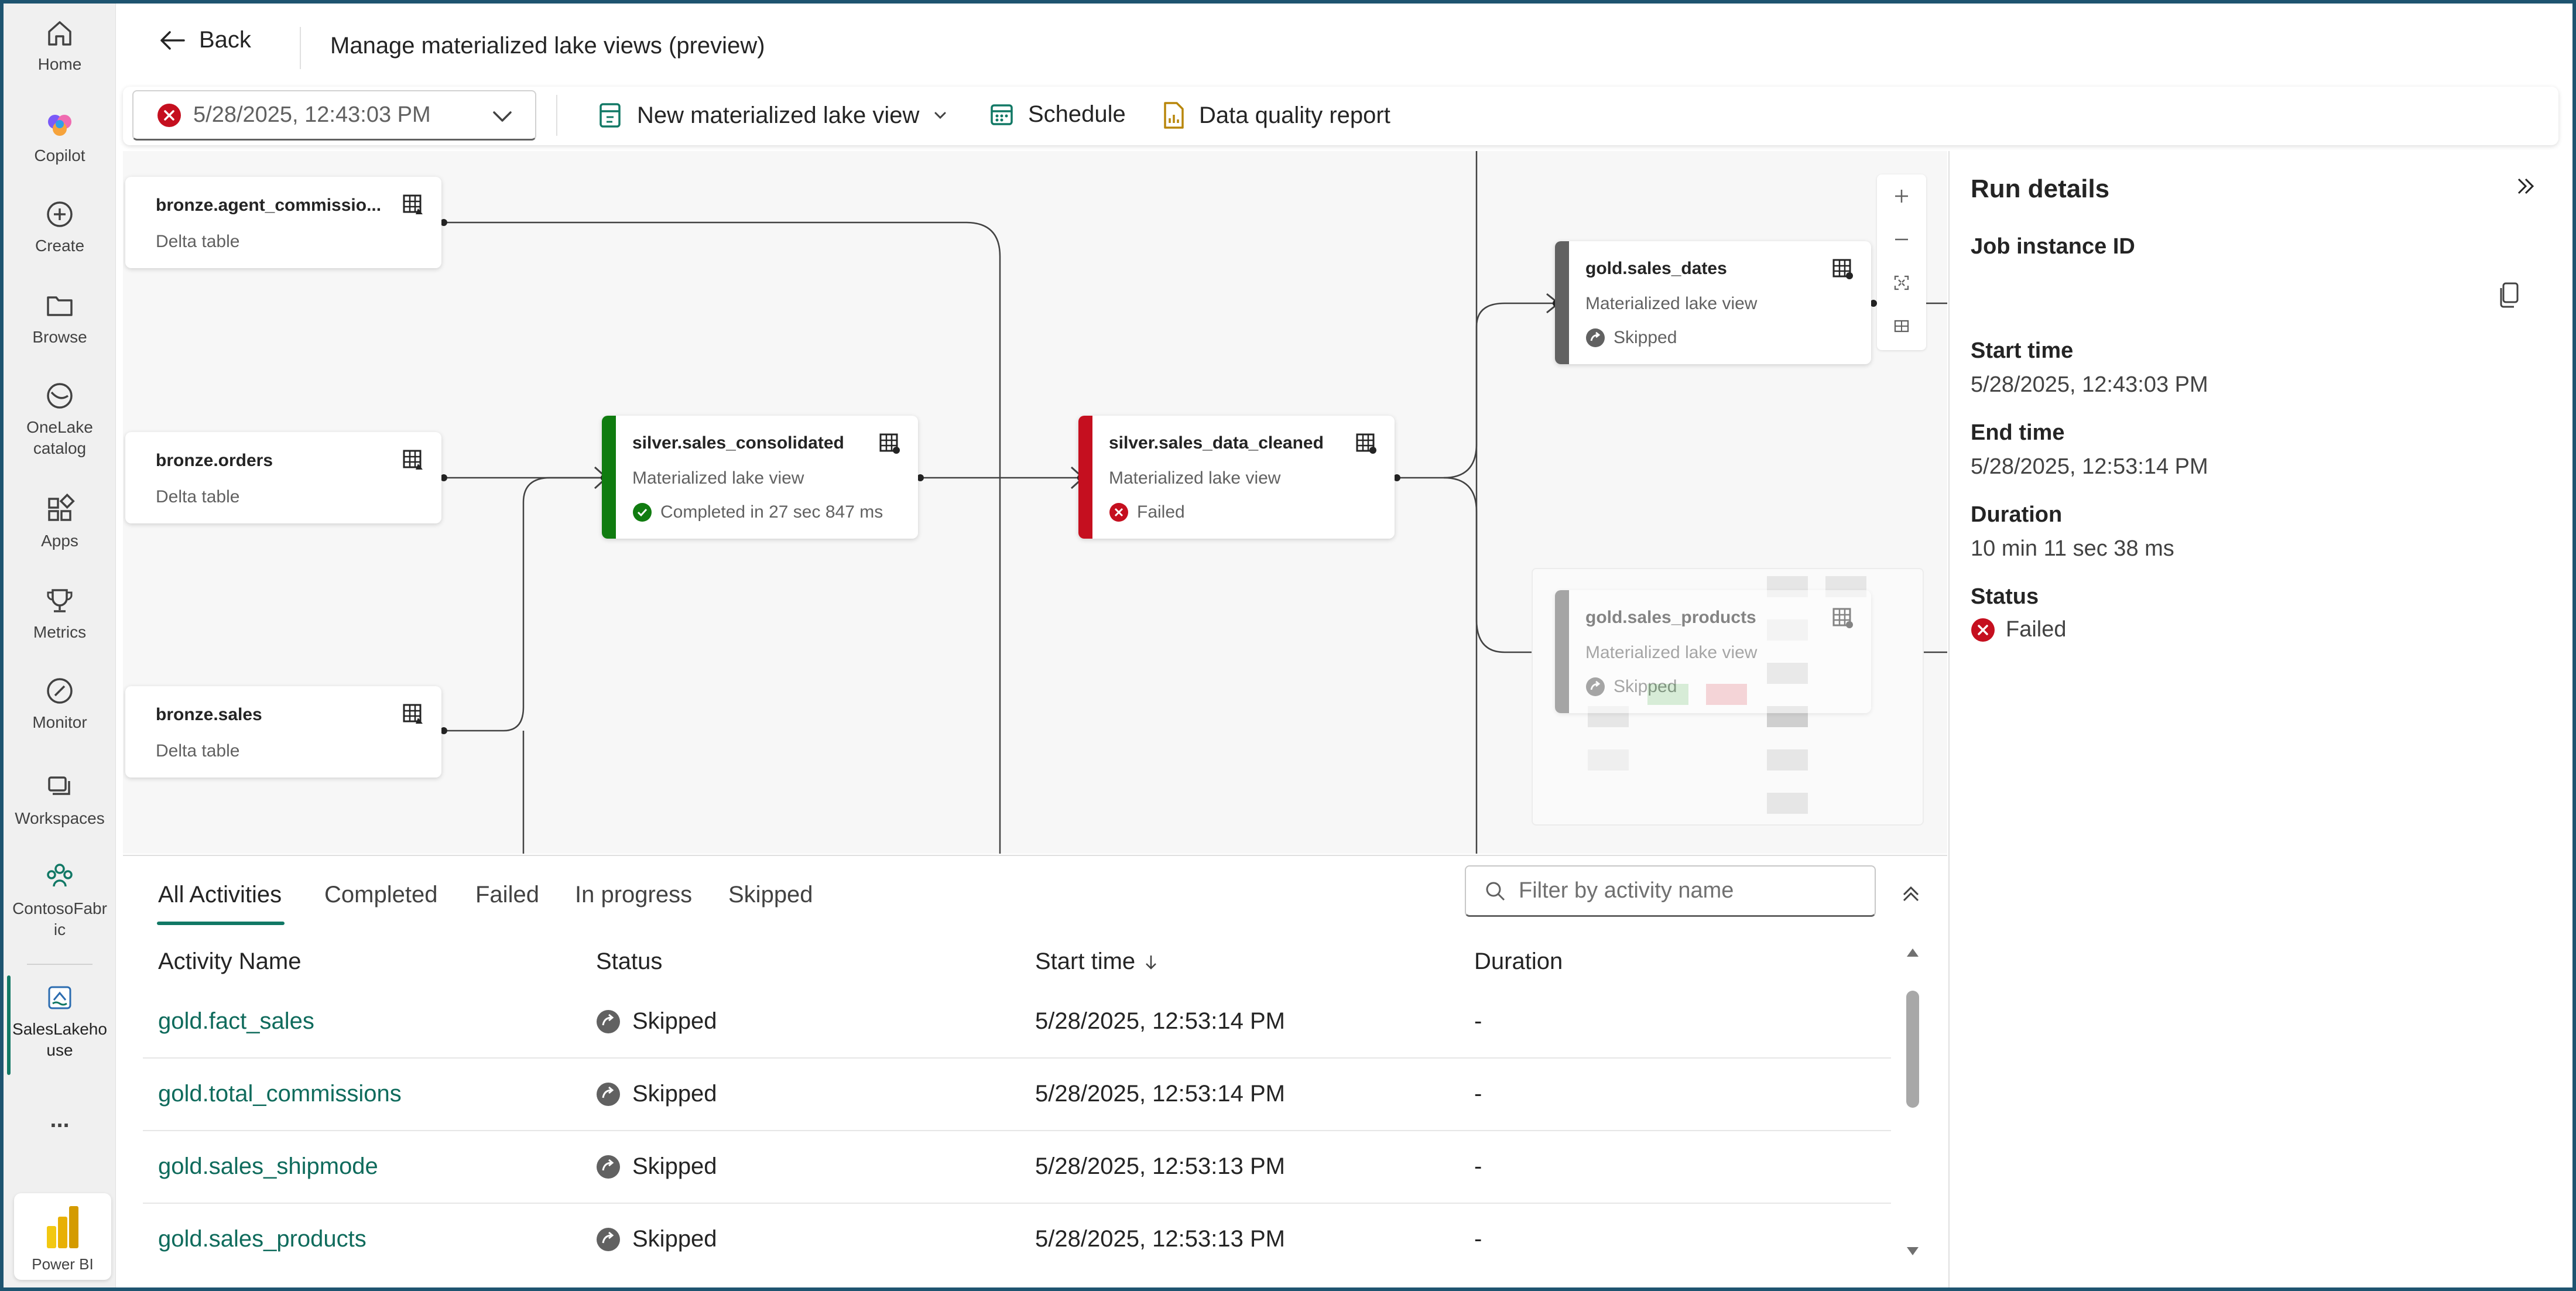 The height and width of the screenshot is (1291, 2576). Describe the element at coordinates (60, 703) in the screenshot. I see `rail-monitor: Monitor` at that location.